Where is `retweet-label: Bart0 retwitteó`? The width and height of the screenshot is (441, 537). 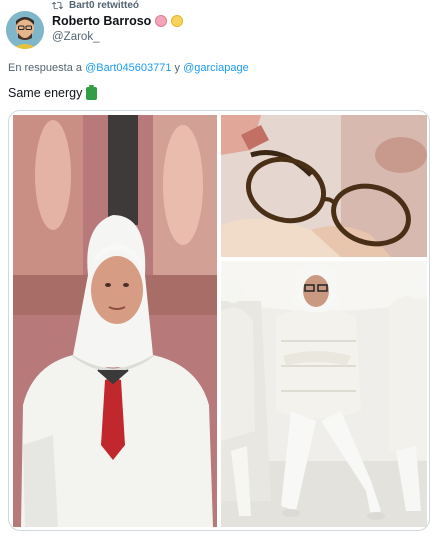
retweet-label: Bart0 retwitteó is located at coordinates (104, 5).